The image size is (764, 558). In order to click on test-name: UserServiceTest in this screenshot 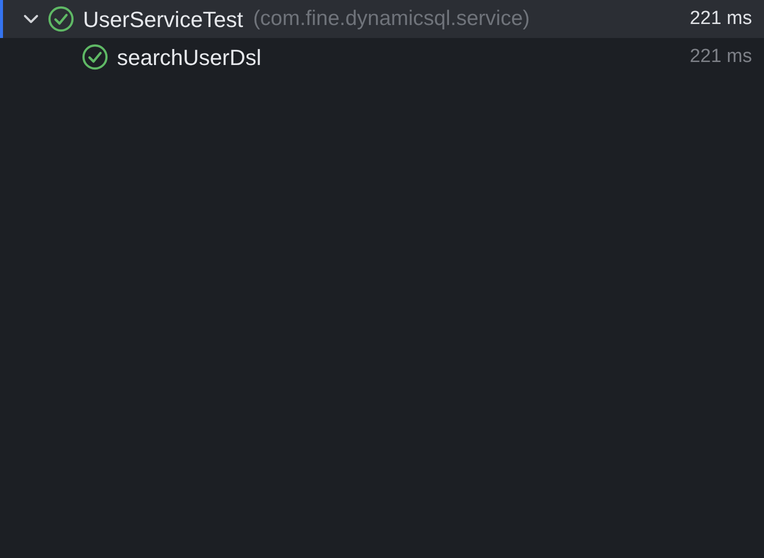, I will do `click(163, 20)`.